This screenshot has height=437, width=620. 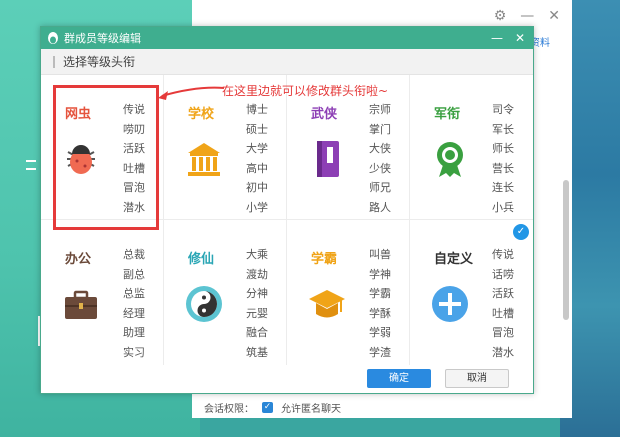 What do you see at coordinates (503, 168) in the screenshot?
I see `level-title: 营长` at bounding box center [503, 168].